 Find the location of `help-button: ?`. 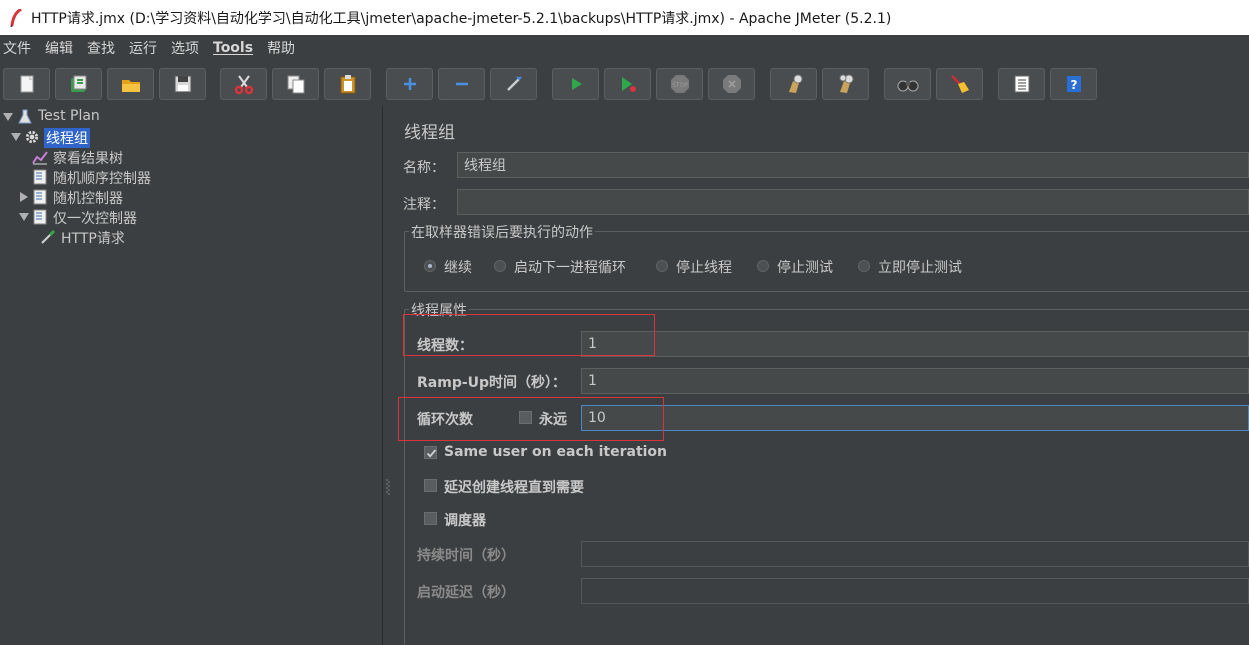

help-button: ? is located at coordinates (1073, 84).